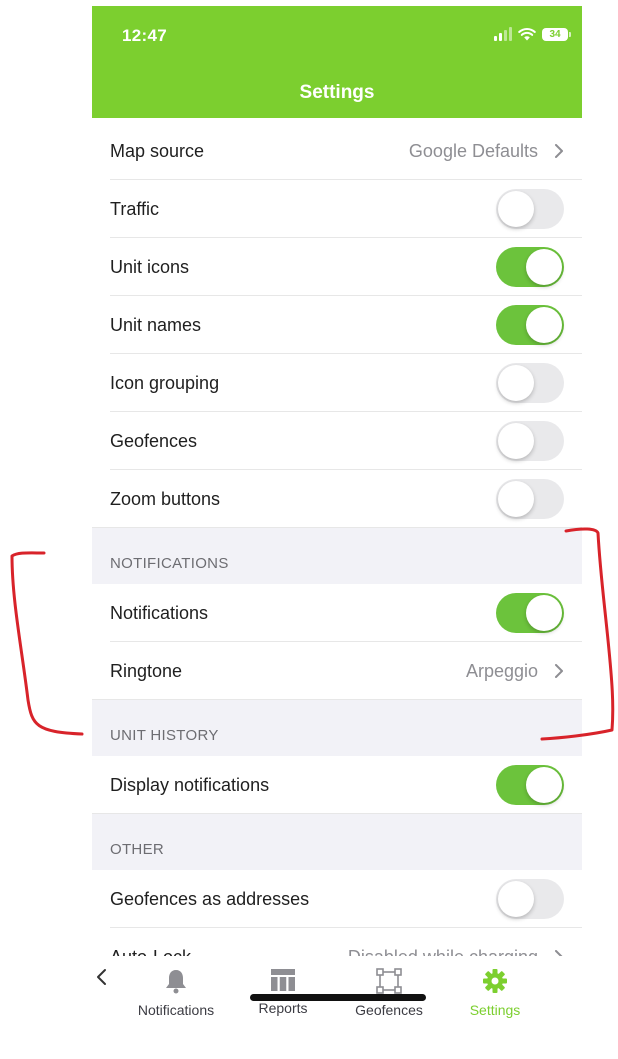  What do you see at coordinates (337, 842) in the screenshot?
I see `section-header-other: OTHER` at bounding box center [337, 842].